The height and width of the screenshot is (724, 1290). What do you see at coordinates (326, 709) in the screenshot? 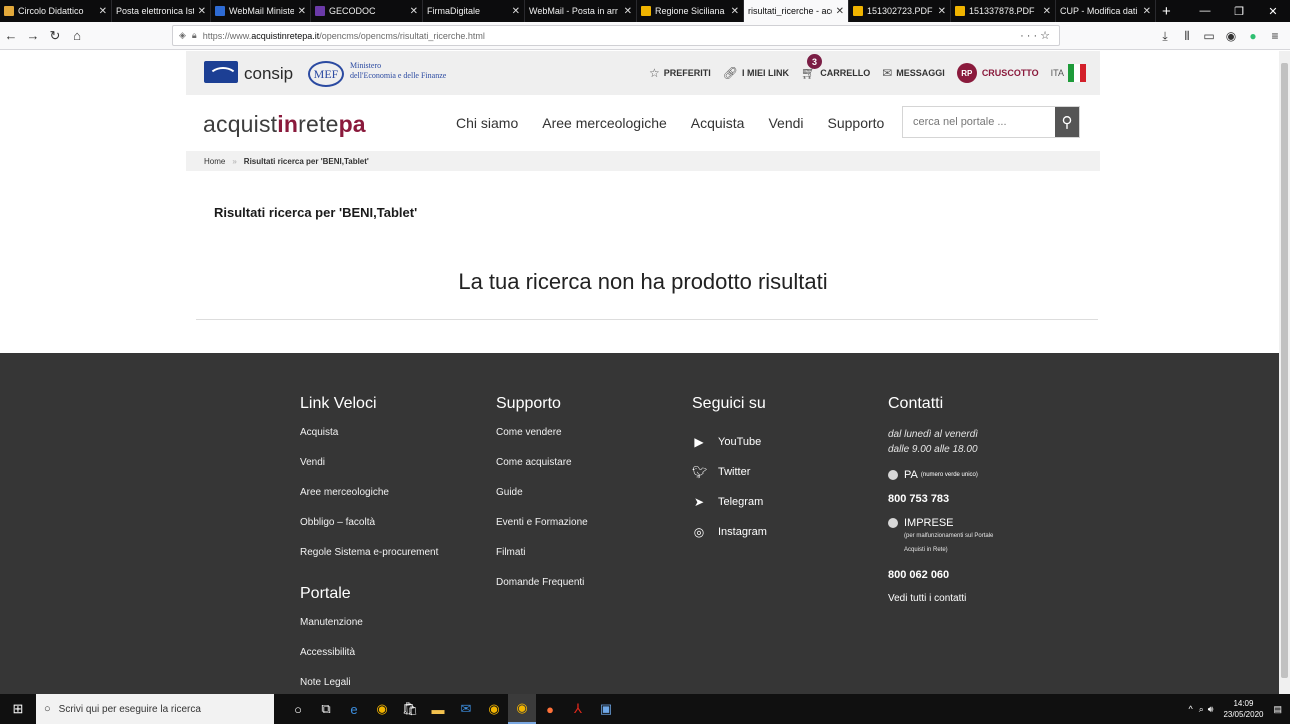
I see `task-view-icon: ⧉` at bounding box center [326, 709].